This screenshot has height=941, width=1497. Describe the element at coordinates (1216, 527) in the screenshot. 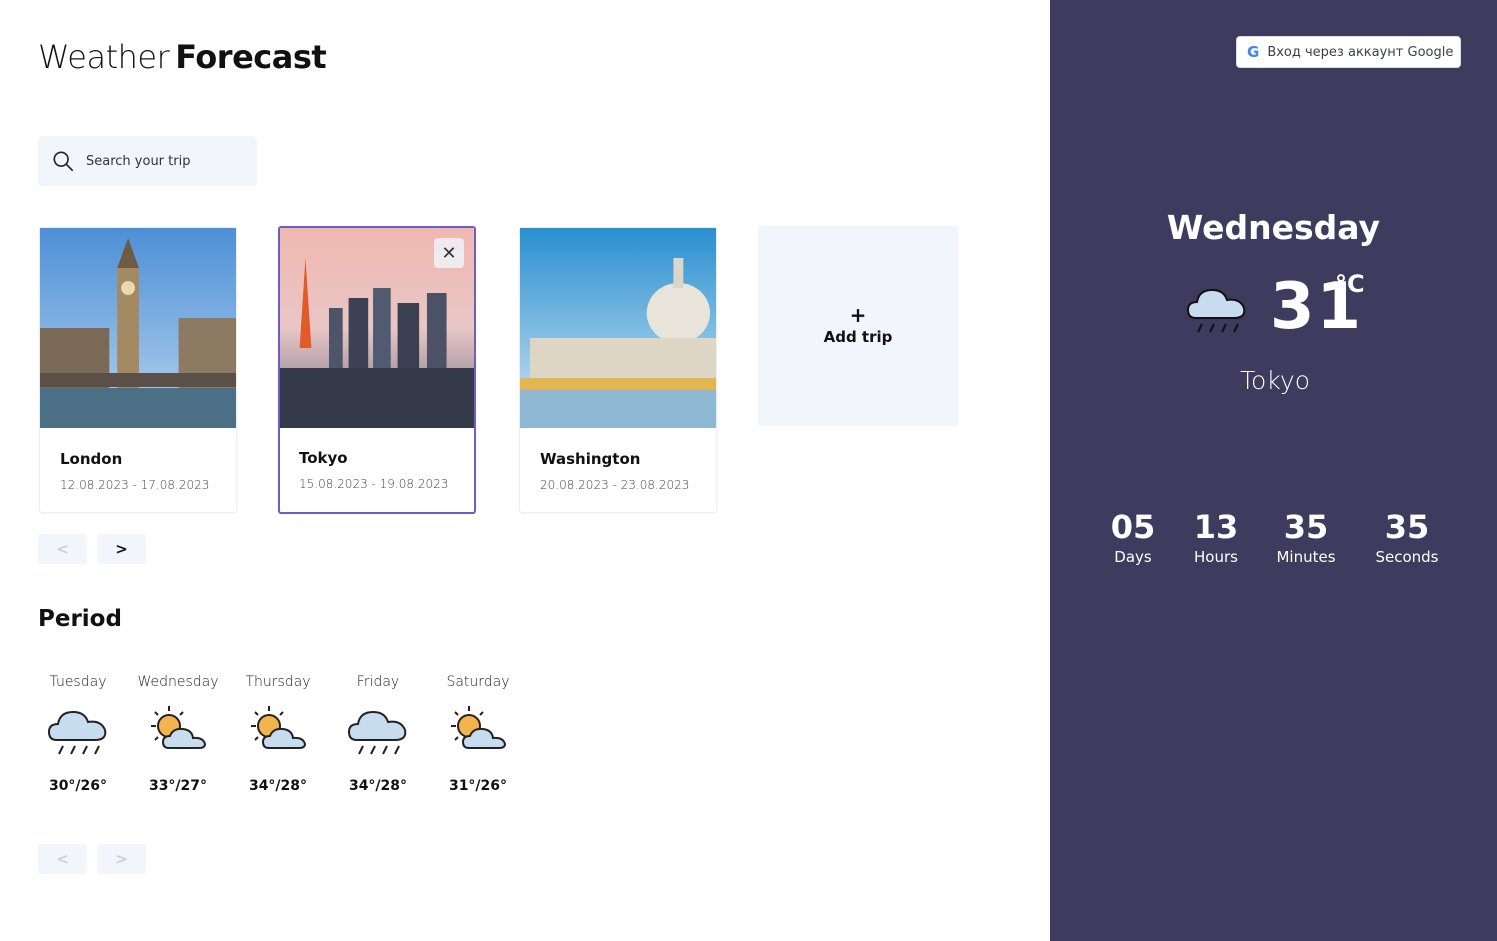

I see `countdown-value: 13` at that location.